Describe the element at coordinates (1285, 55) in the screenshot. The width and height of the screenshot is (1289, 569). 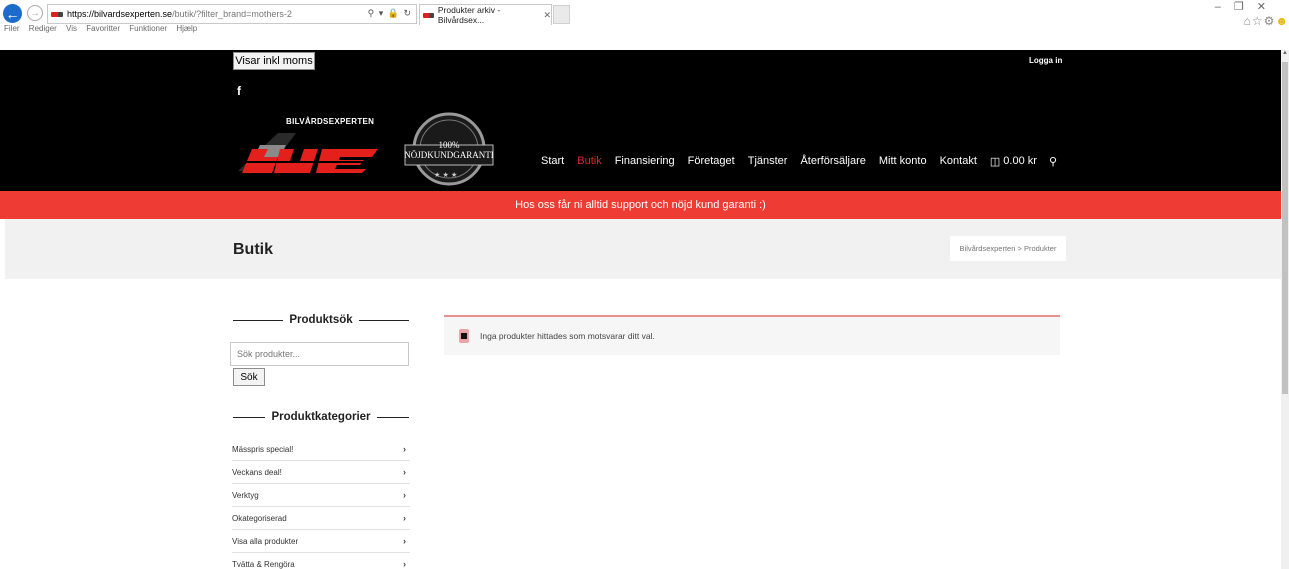
I see `scroll-up-icon: ▲` at that location.